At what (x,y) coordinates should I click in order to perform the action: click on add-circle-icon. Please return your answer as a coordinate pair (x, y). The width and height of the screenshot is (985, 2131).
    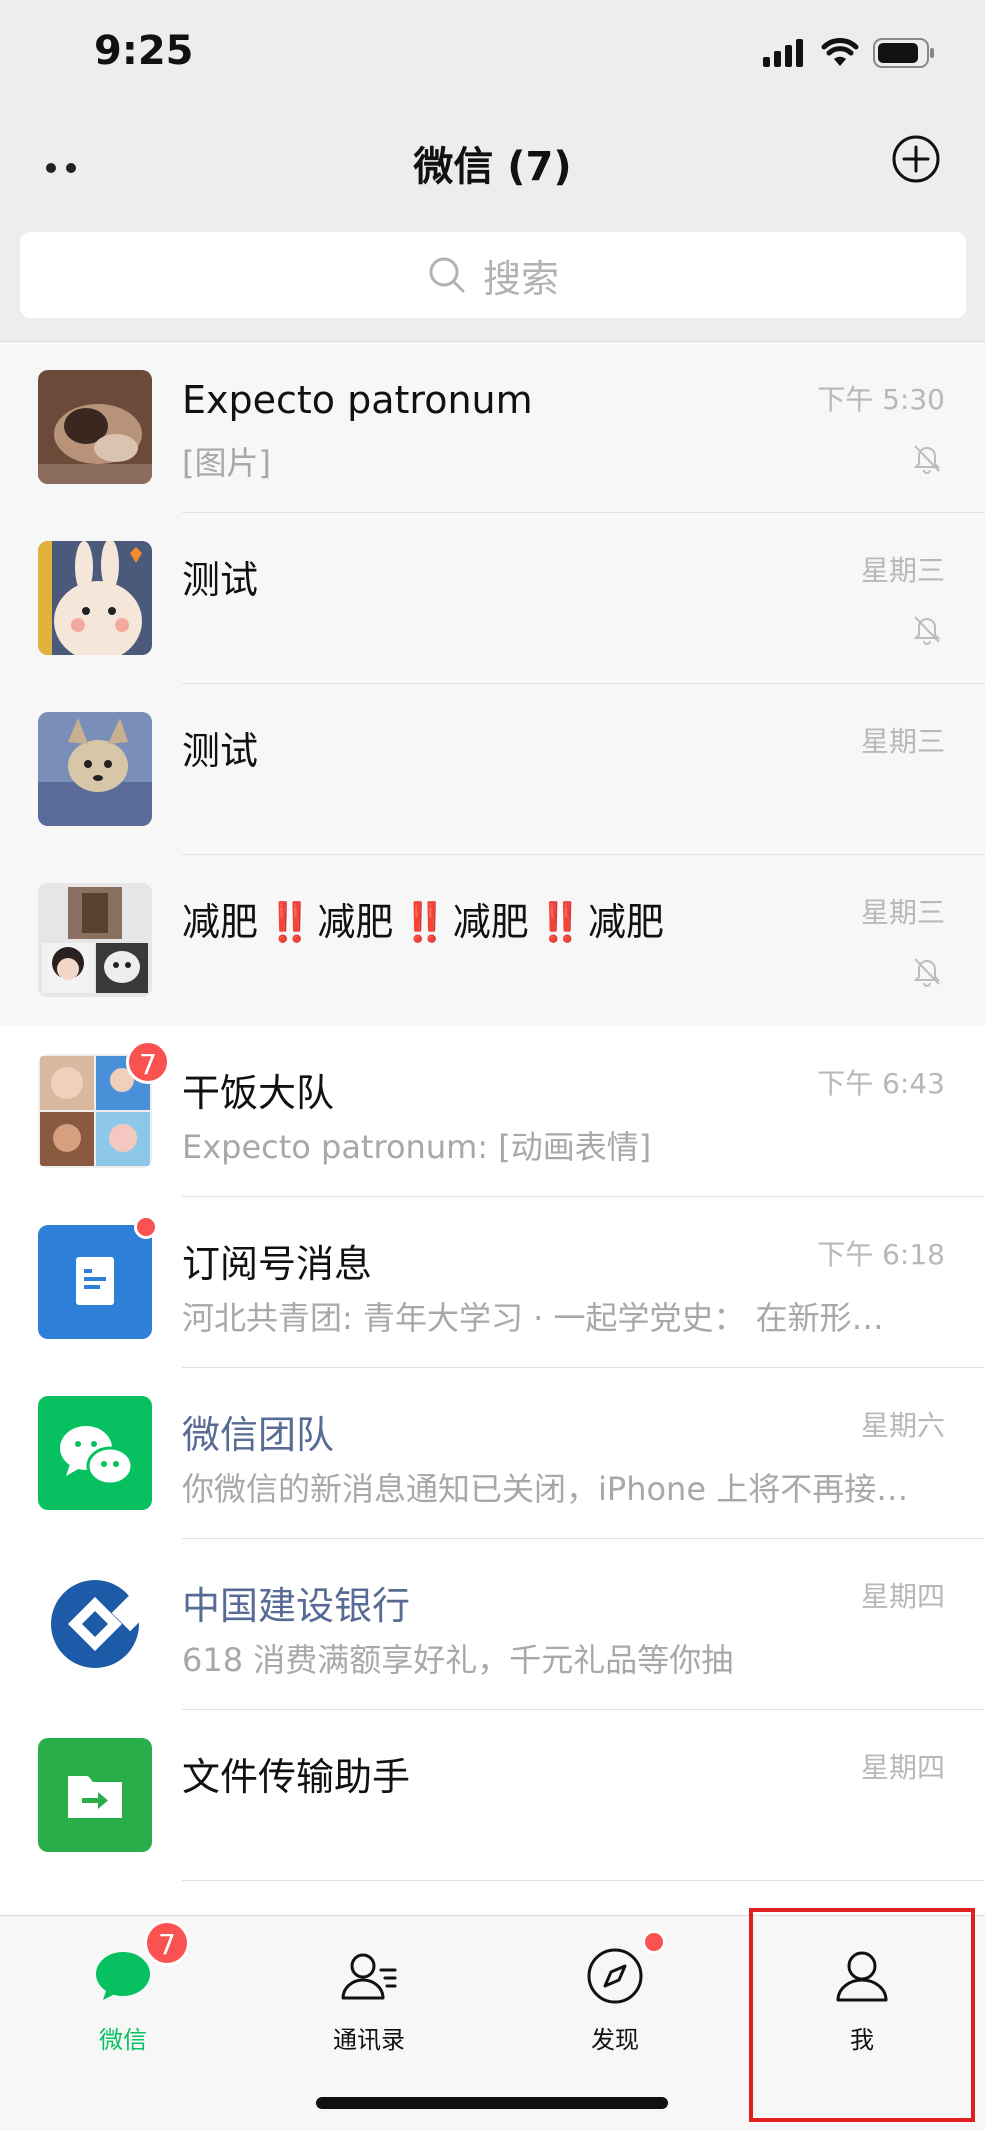
    Looking at the image, I should click on (916, 159).